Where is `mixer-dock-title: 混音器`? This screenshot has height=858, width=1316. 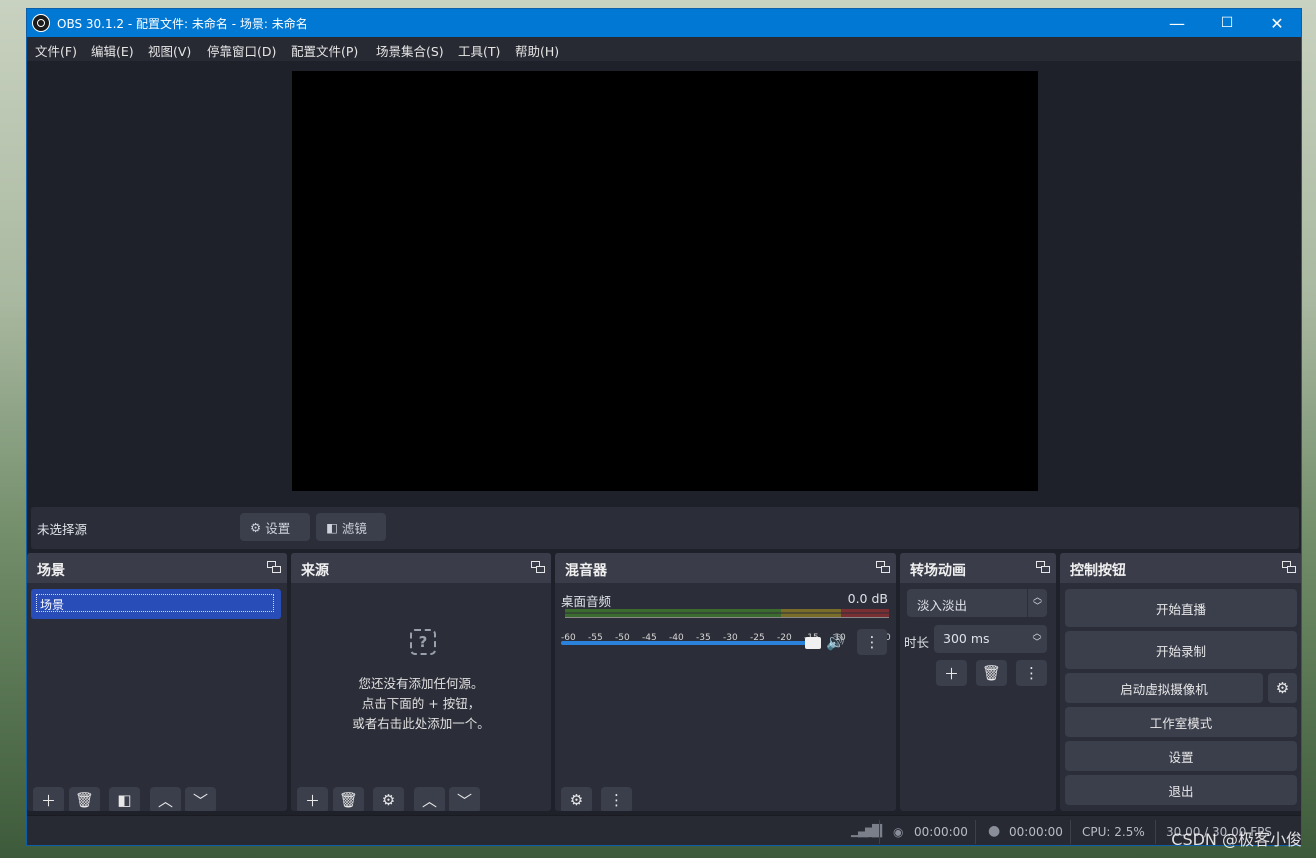
mixer-dock-title: 混音器 is located at coordinates (586, 571).